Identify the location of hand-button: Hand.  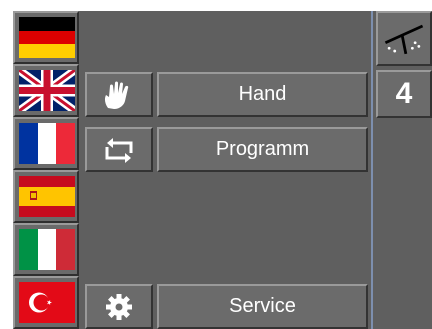
(262, 94).